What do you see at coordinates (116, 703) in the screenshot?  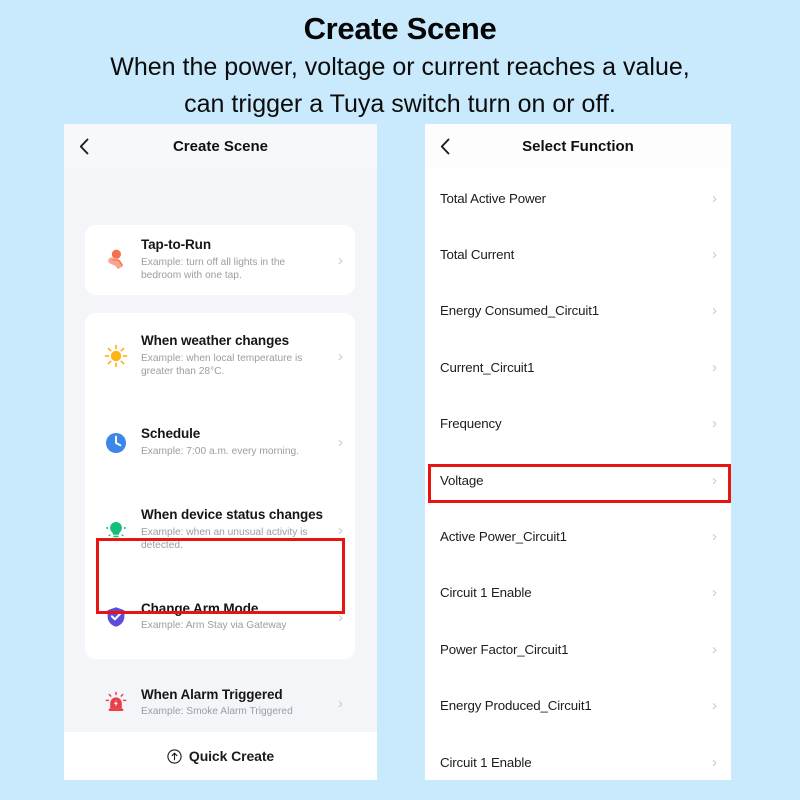 I see `alarm-siren-icon` at bounding box center [116, 703].